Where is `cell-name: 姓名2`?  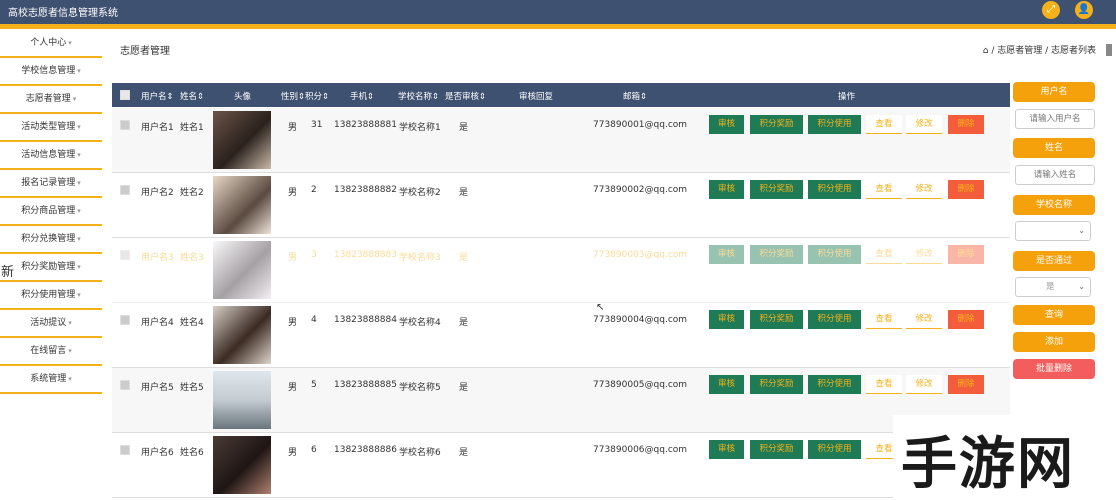 cell-name: 姓名2 is located at coordinates (192, 193).